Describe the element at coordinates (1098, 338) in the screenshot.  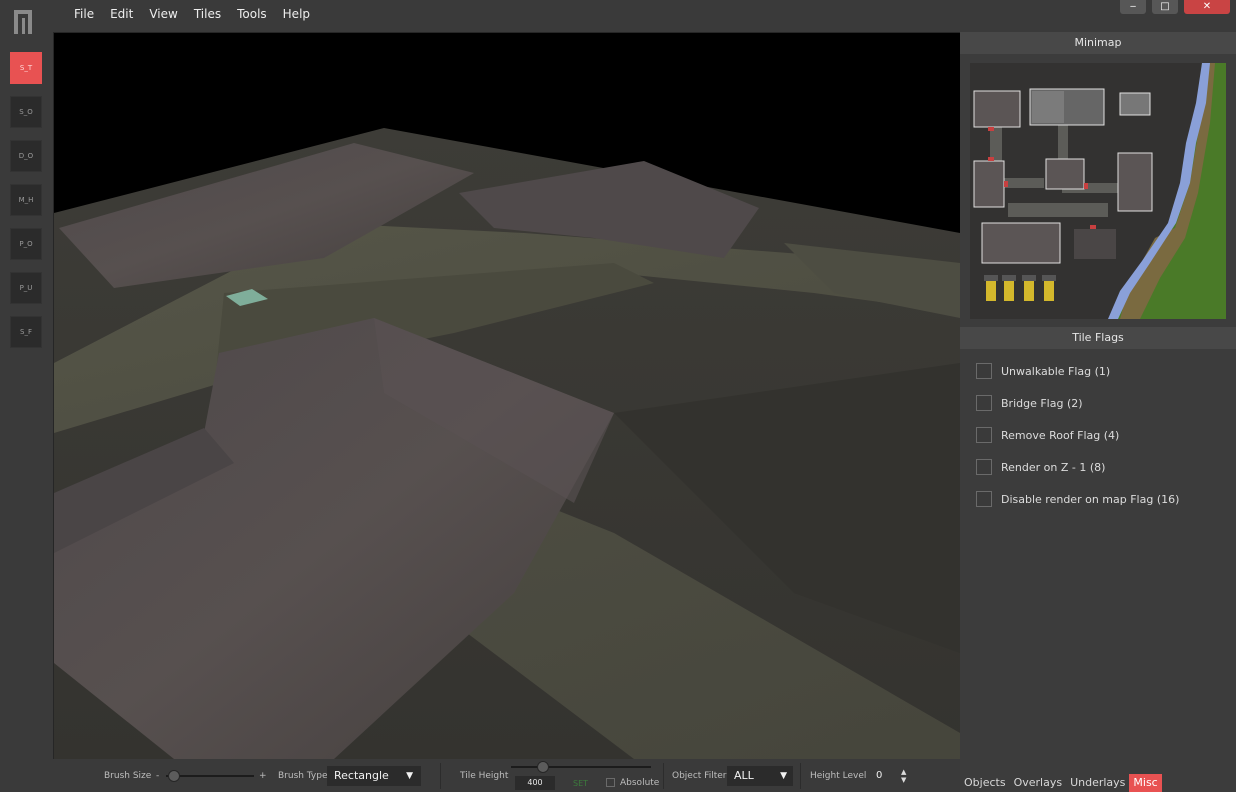
I see `tile-flags-header: Tile Flags` at that location.